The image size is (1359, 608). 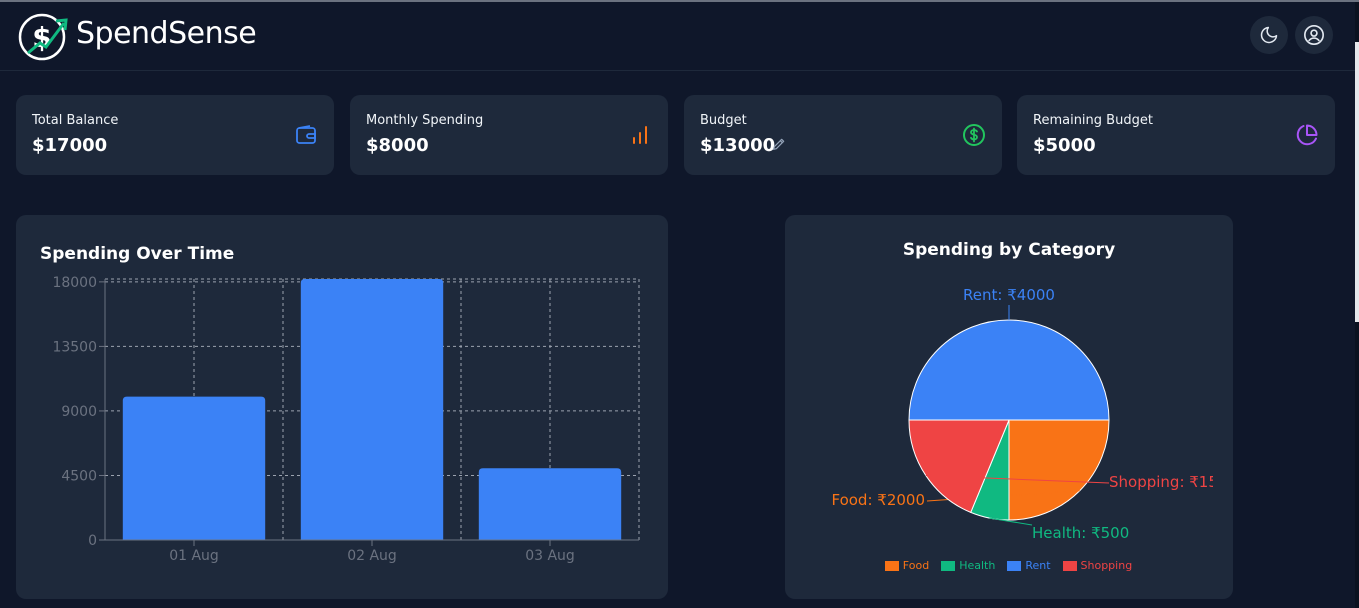 What do you see at coordinates (1093, 120) in the screenshot?
I see `card-label: Remaining Budget` at bounding box center [1093, 120].